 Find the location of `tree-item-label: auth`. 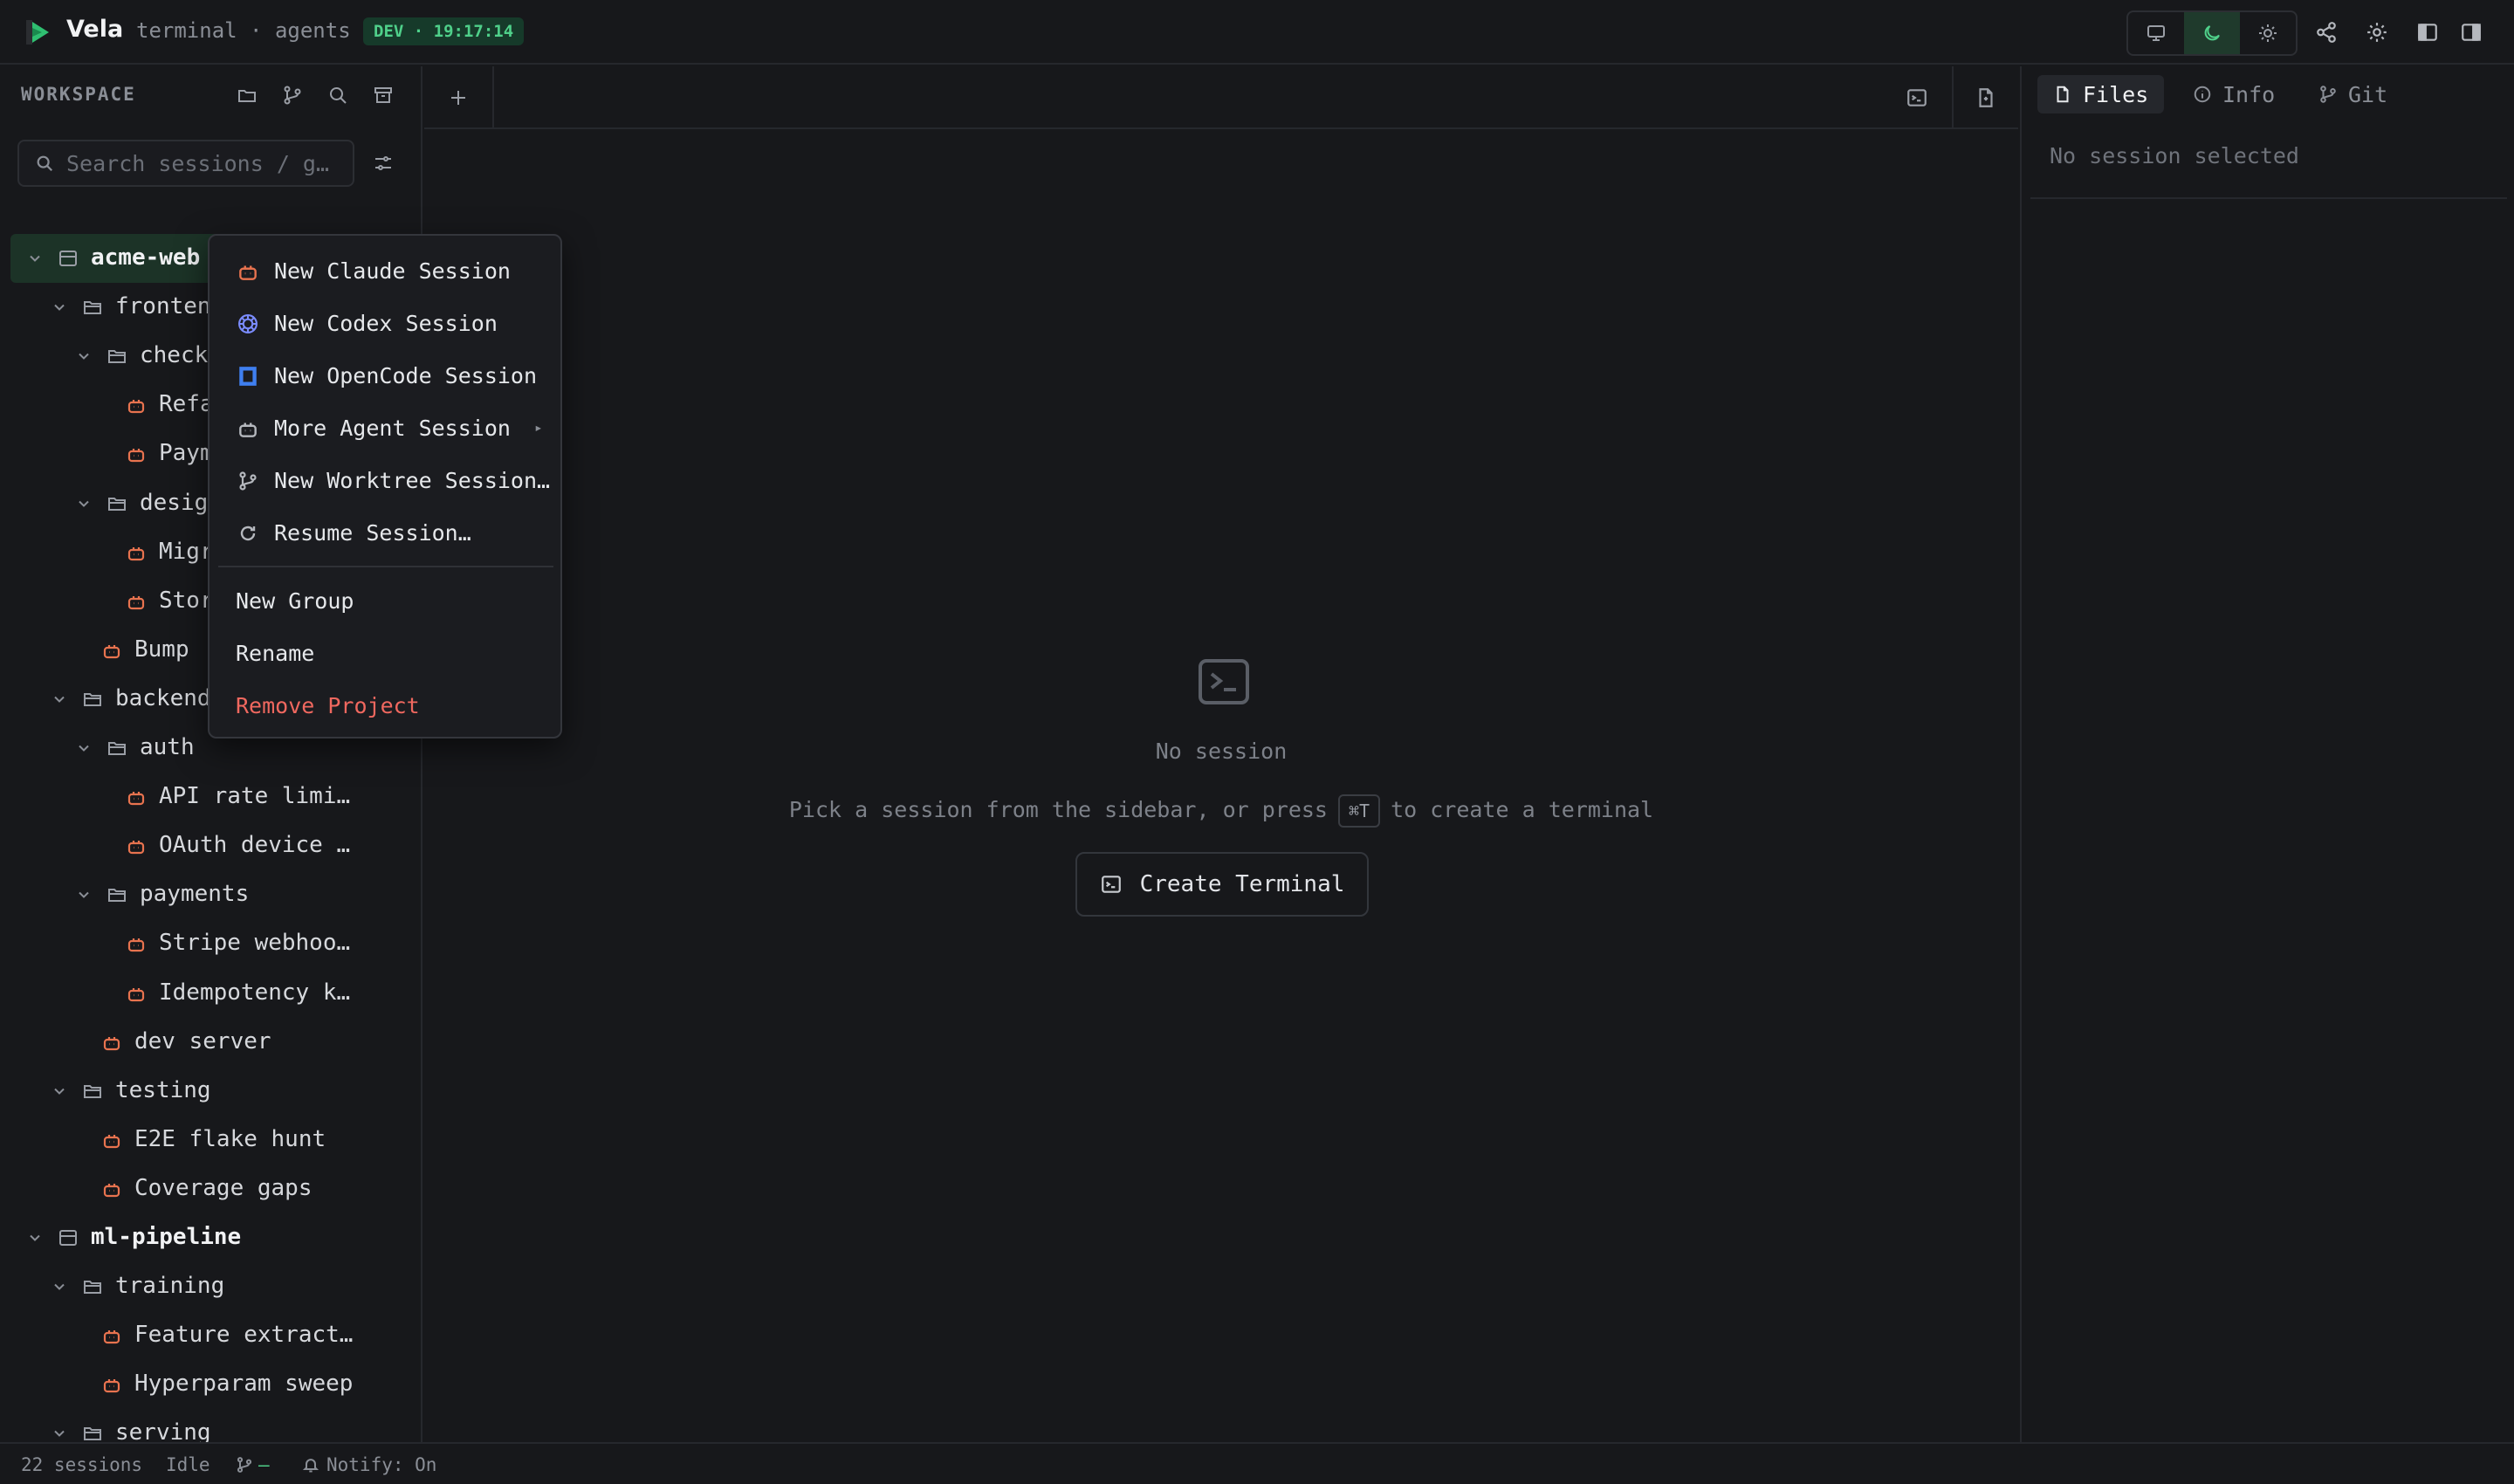

tree-item-label: auth is located at coordinates (168, 747).